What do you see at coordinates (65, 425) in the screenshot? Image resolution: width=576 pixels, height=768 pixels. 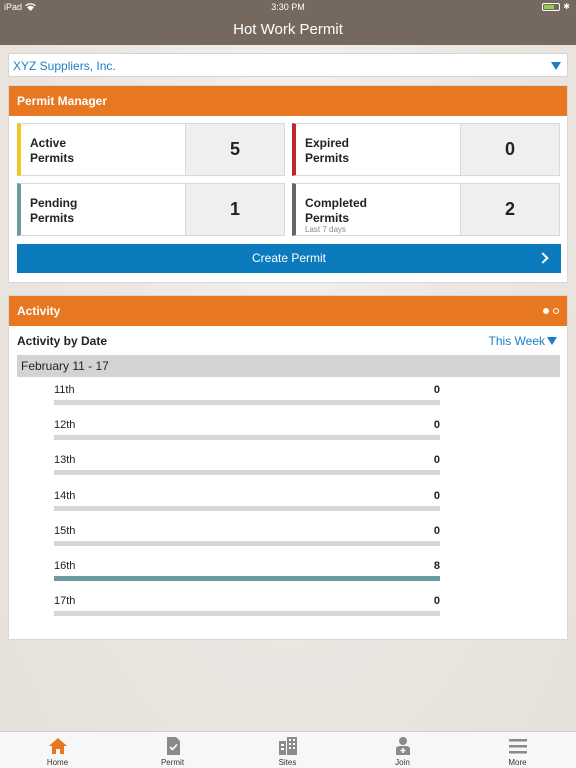 I see `activity-day-label: 12th` at bounding box center [65, 425].